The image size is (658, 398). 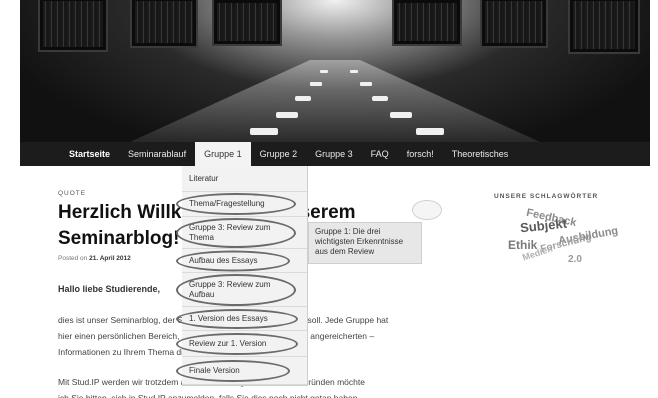 I want to click on post-format-label: QUOTE, so click(x=72, y=193).